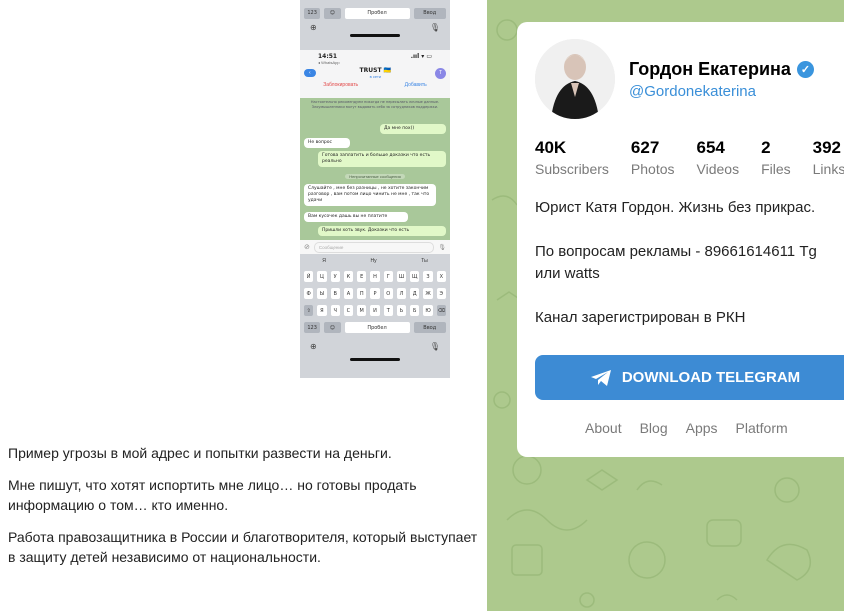 Image resolution: width=844 pixels, height=611 pixels. I want to click on key: Е, so click(362, 276).